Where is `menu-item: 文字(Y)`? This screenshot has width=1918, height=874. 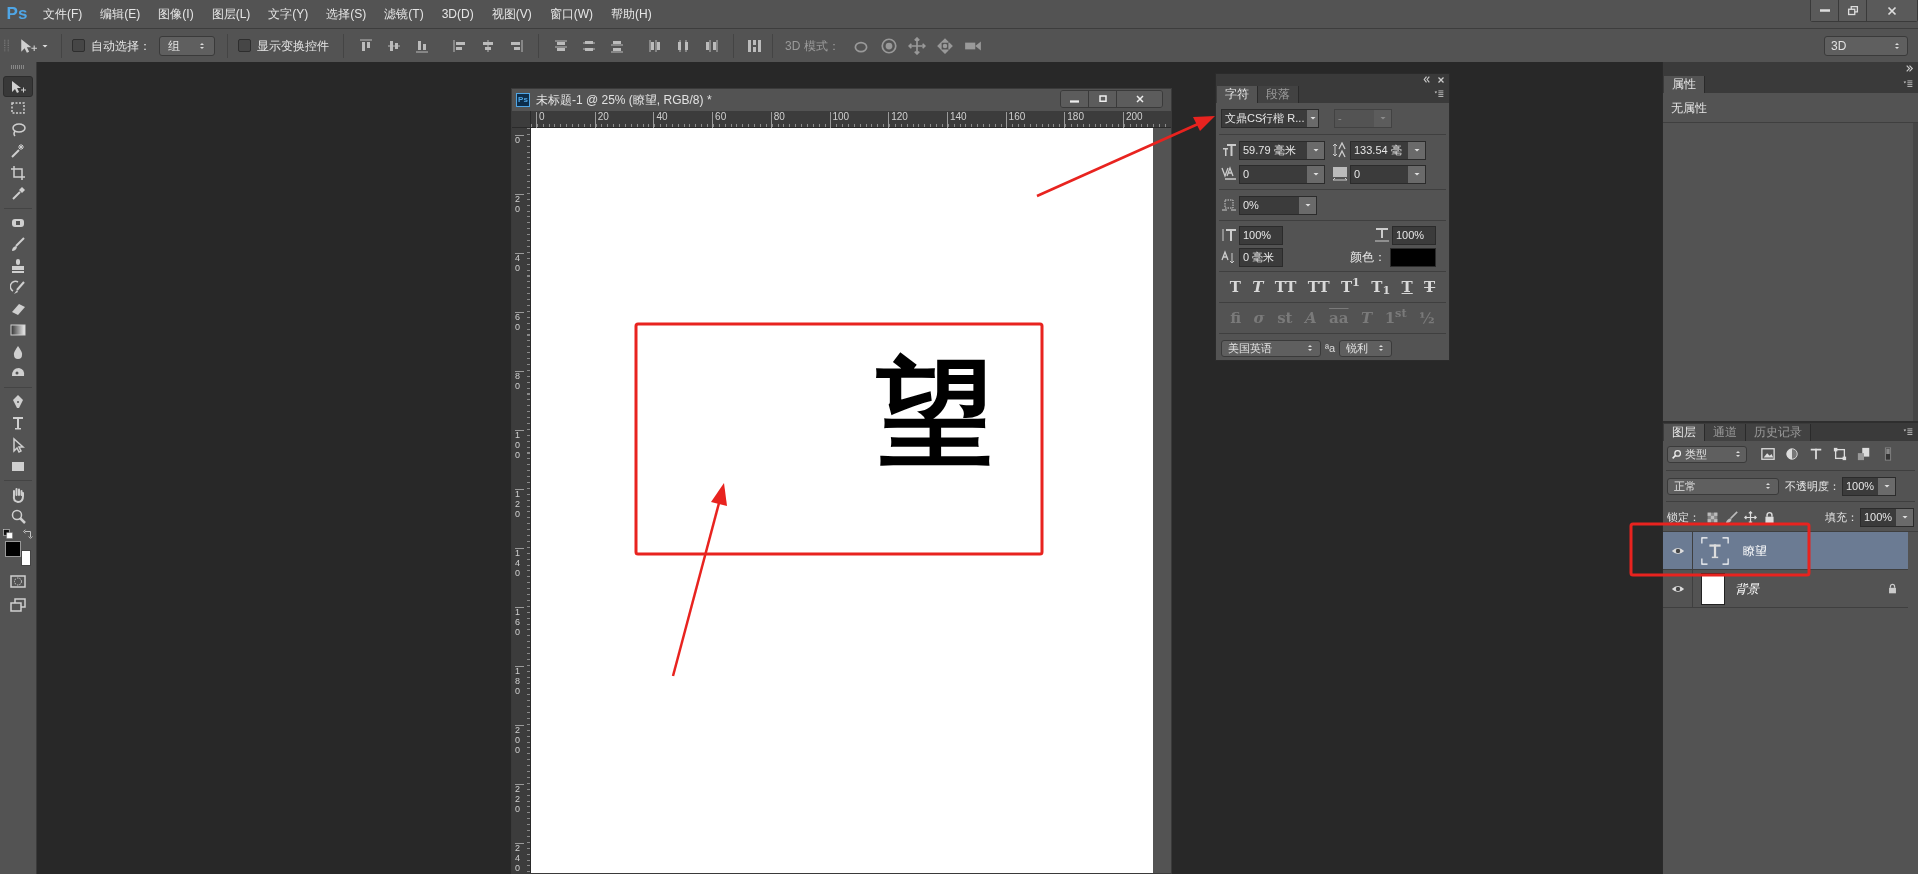
menu-item: 文字(Y) is located at coordinates (288, 14).